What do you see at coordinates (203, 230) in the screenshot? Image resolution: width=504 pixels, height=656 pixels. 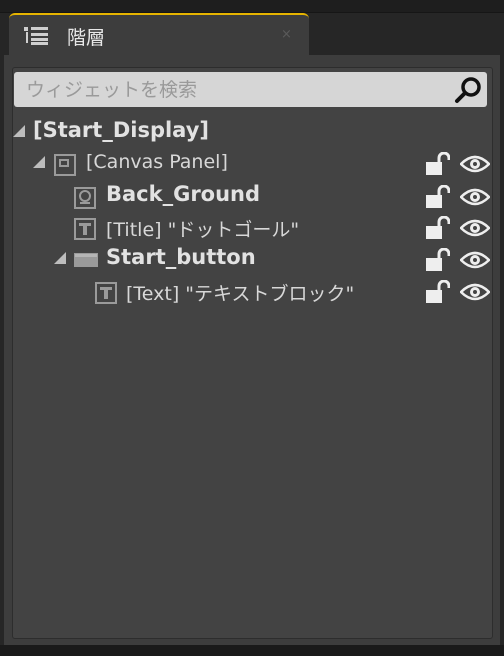 I see `tree-label: [Title] "ドットゴール"` at bounding box center [203, 230].